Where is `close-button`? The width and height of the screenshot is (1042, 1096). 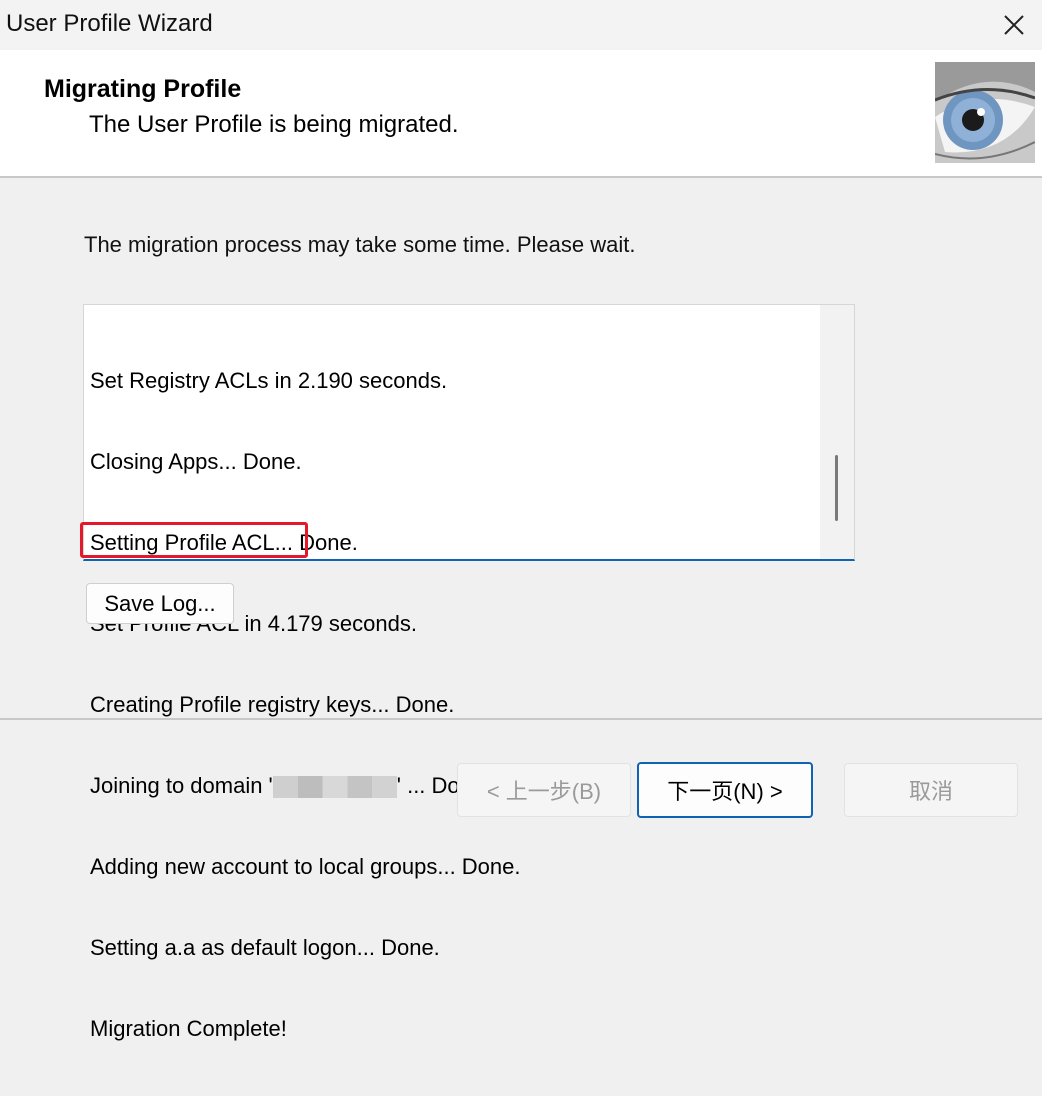 close-button is located at coordinates (1014, 25).